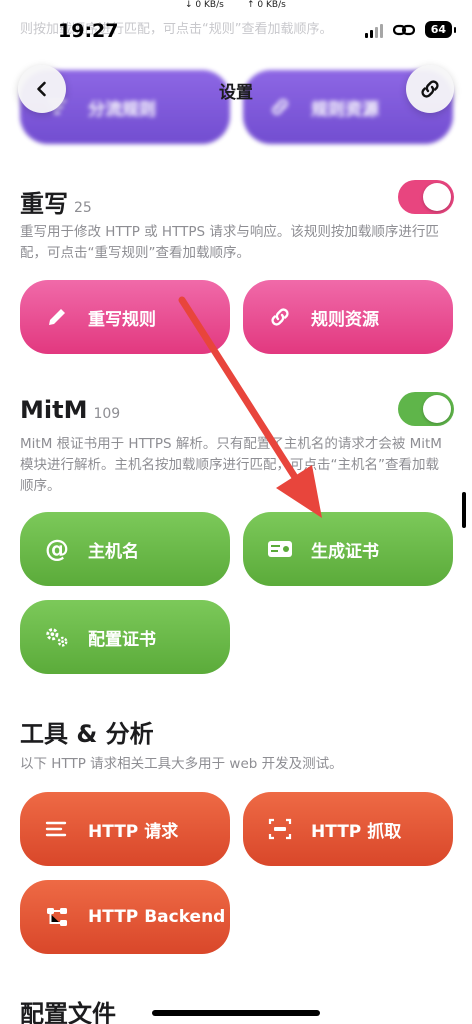 The height and width of the screenshot is (1024, 472). What do you see at coordinates (181, 764) in the screenshot?
I see `tools-description: 以下 HTTP 请求相关工具大多用于 web 开发及测试。` at bounding box center [181, 764].